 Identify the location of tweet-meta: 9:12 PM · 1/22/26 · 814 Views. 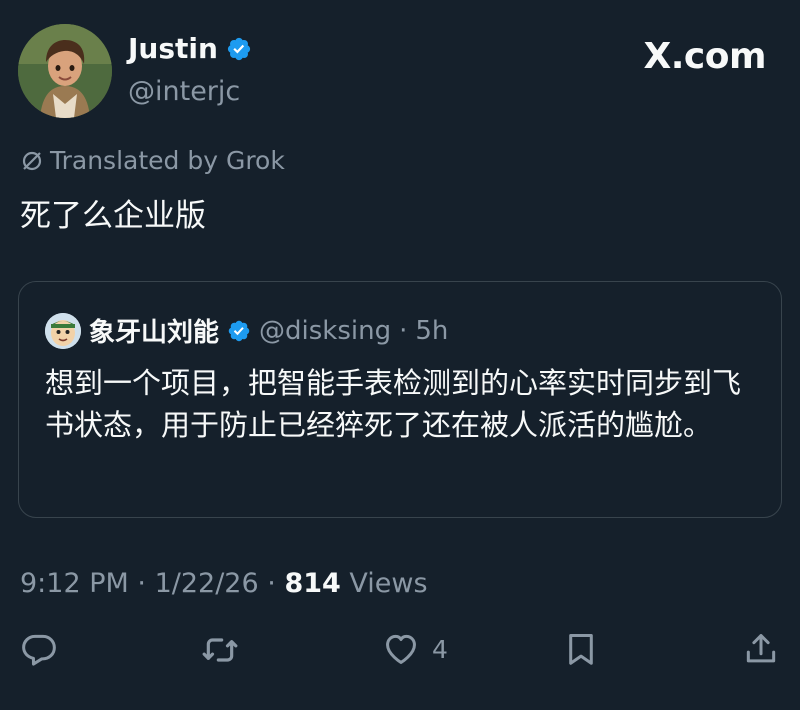
(224, 583).